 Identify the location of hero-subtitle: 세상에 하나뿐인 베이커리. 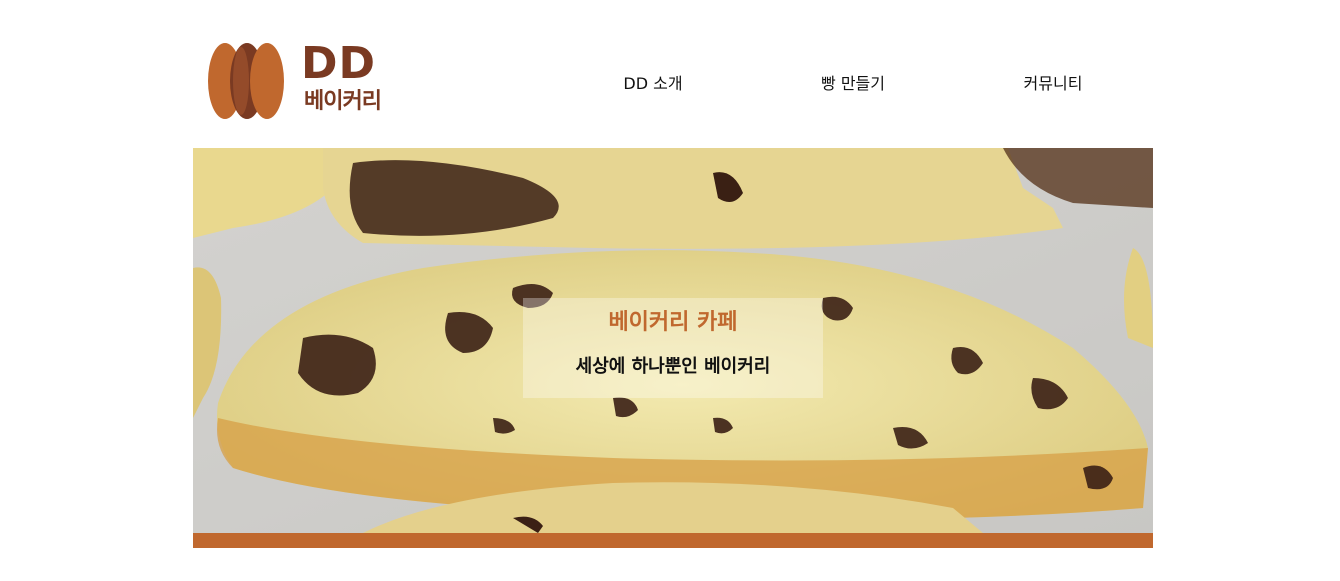
(673, 366).